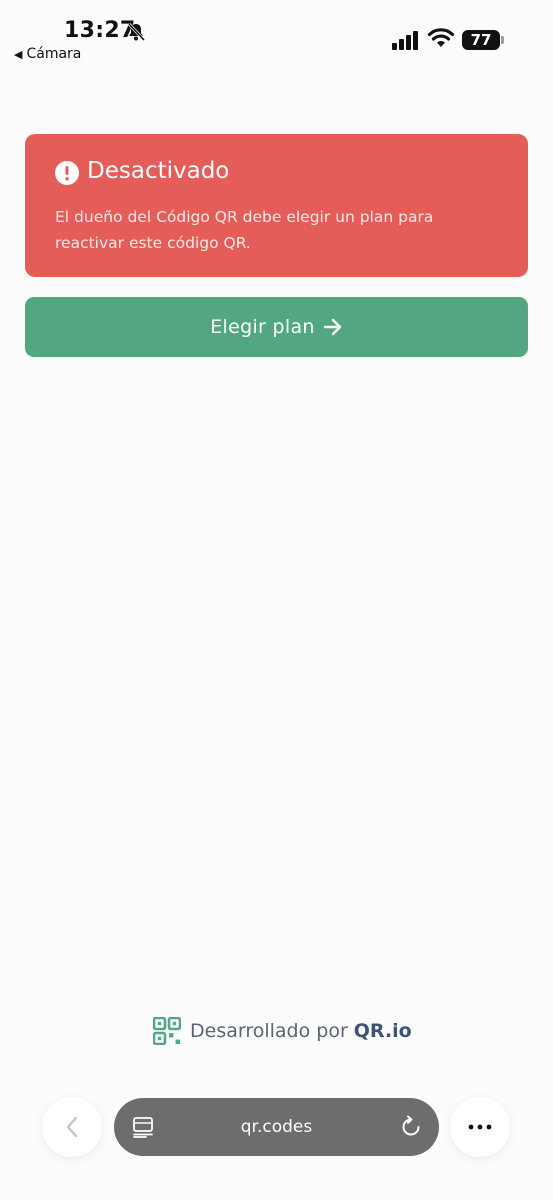  Describe the element at coordinates (18, 54) in the screenshot. I see `back-triangle-icon: ◀` at that location.